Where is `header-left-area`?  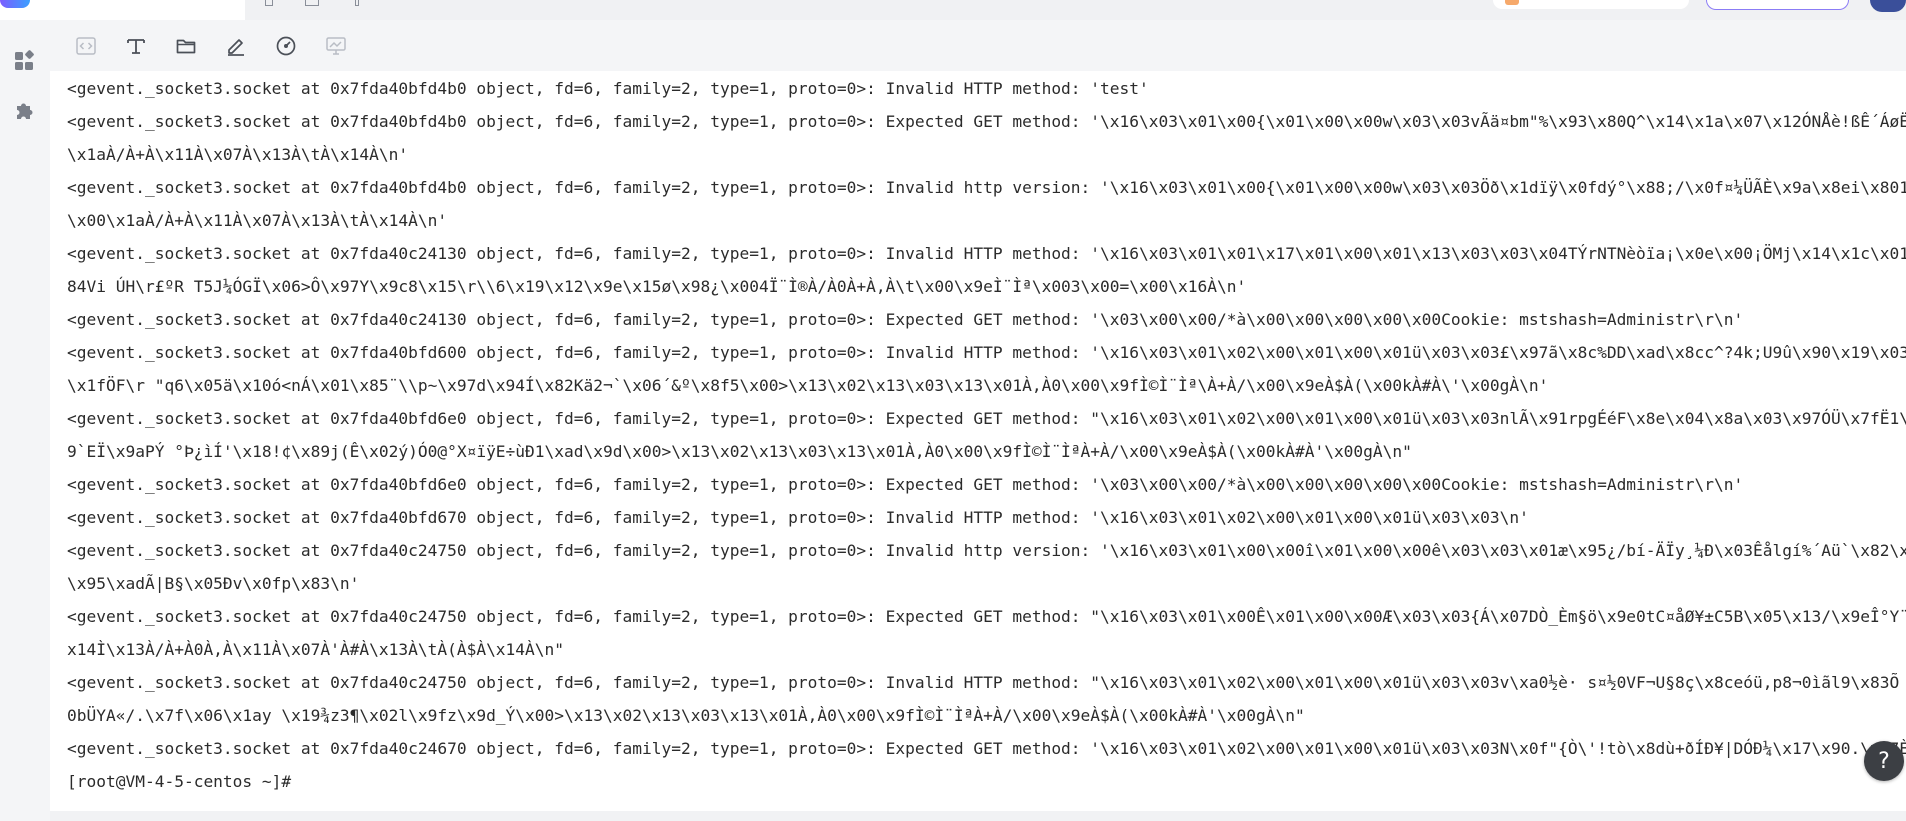
header-left-area is located at coordinates (122, 10).